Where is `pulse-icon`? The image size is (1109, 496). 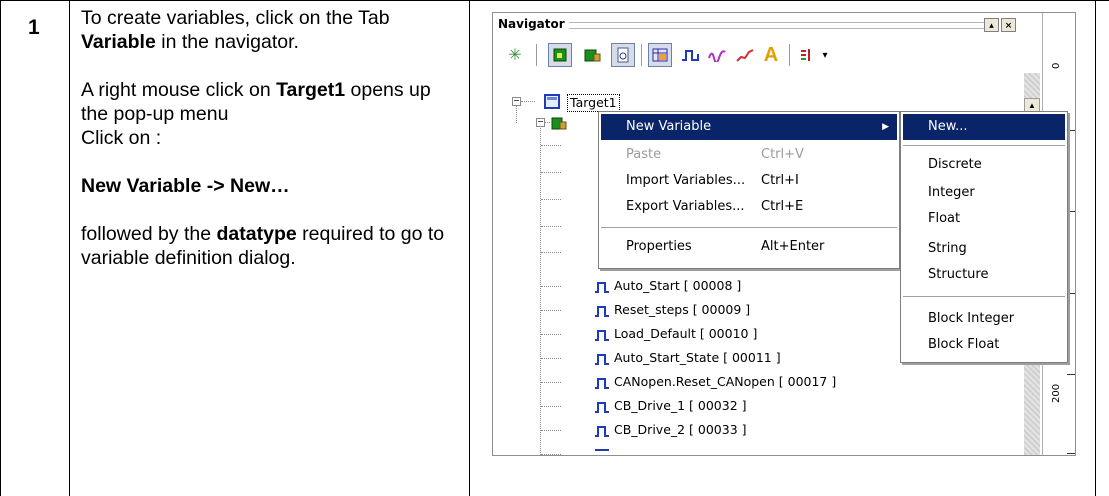 pulse-icon is located at coordinates (690, 55).